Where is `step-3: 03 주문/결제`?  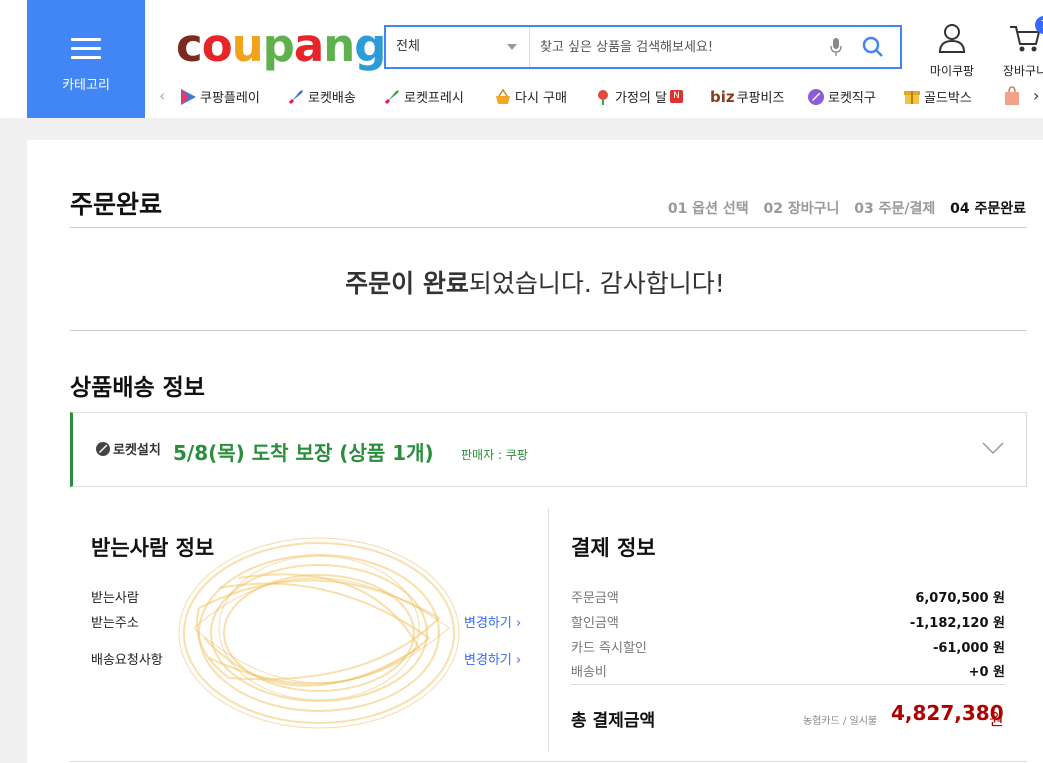 step-3: 03 주문/결제 is located at coordinates (895, 209).